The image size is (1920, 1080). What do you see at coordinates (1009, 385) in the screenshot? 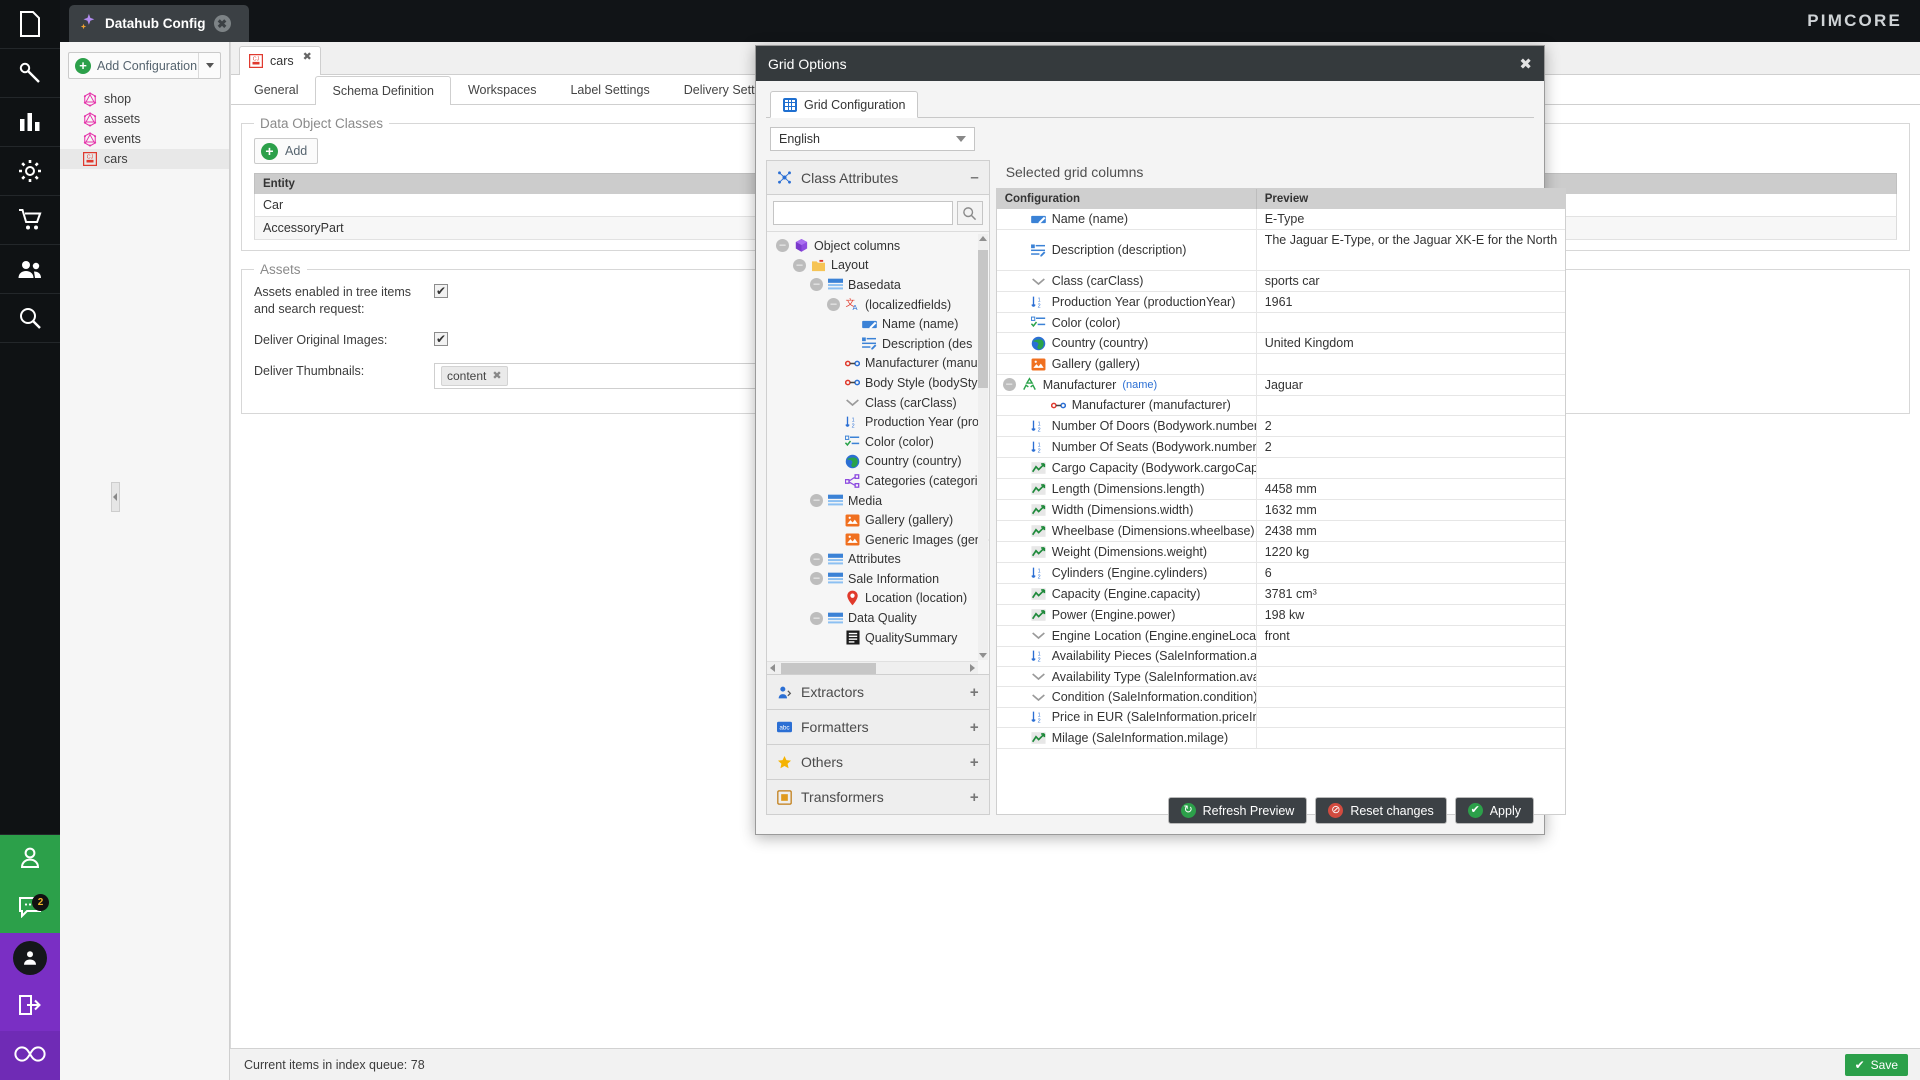
I see `row-collapse-icon: –` at bounding box center [1009, 385].